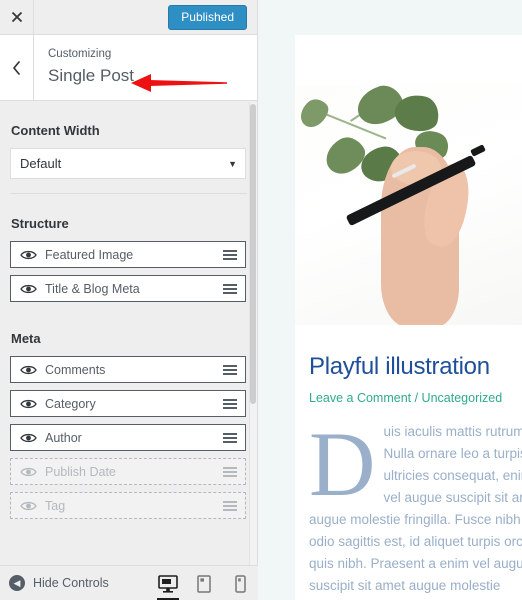 The image size is (522, 600). Describe the element at coordinates (415, 398) in the screenshot. I see `post-meta: Leave a Comment / Uncategorized` at that location.